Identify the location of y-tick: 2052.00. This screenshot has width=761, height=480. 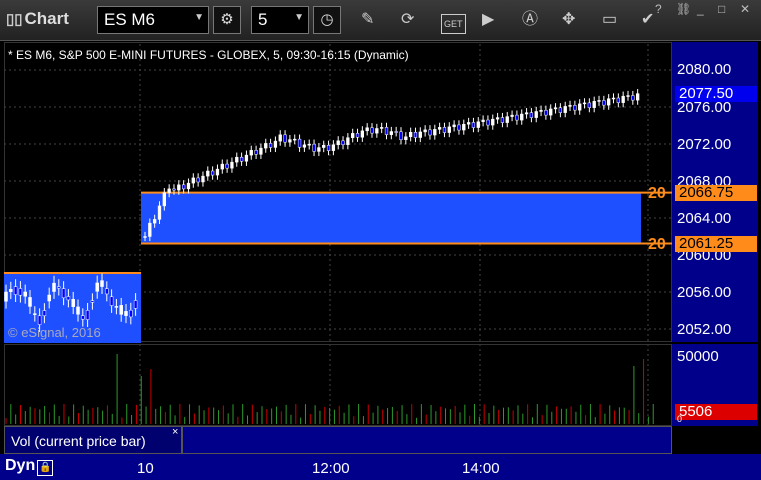
(704, 329).